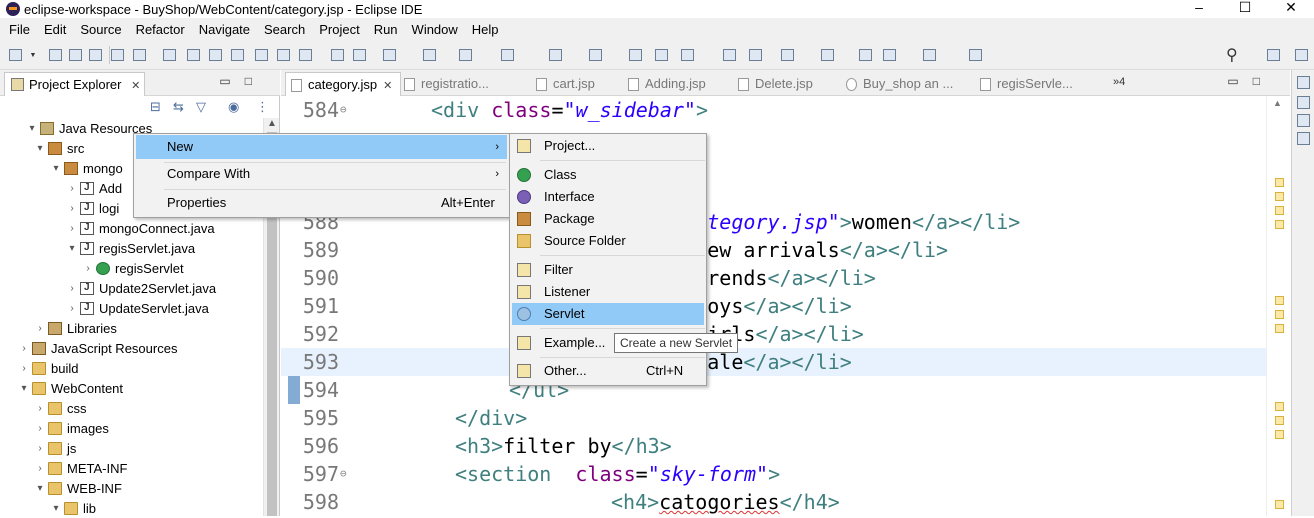 Image resolution: width=1314 pixels, height=518 pixels. I want to click on maximize-button: ☐, so click(1245, 9).